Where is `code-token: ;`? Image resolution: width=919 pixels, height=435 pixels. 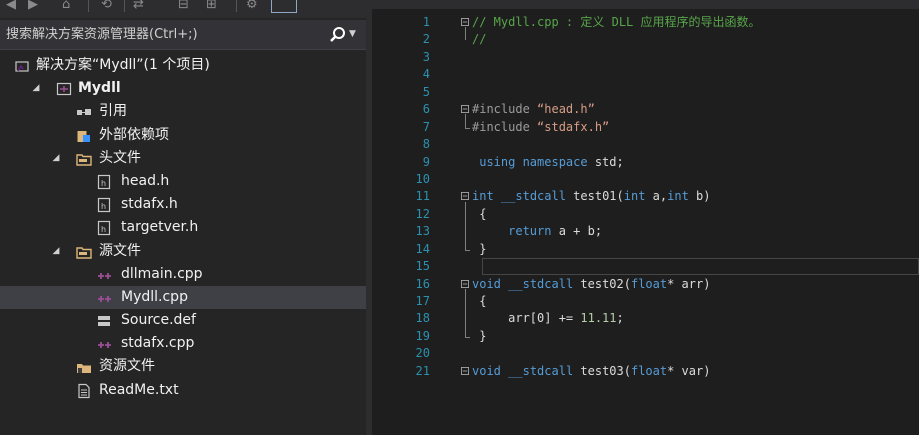 code-token: ; is located at coordinates (620, 318).